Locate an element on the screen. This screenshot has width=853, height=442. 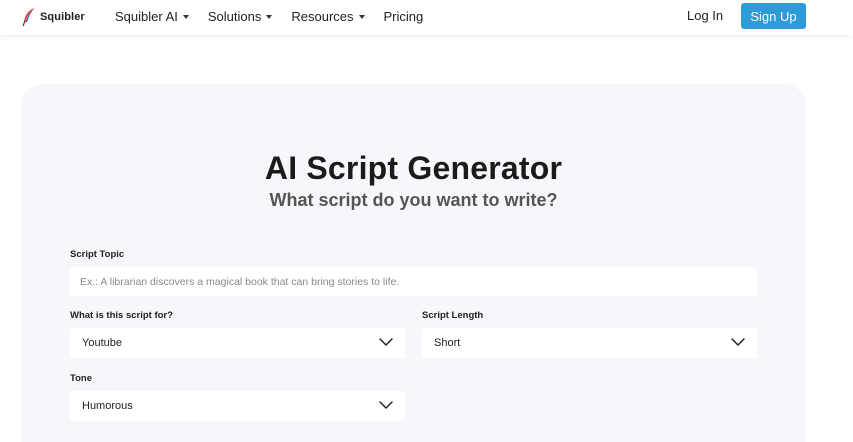
script-length-label: Script Length is located at coordinates (453, 315).